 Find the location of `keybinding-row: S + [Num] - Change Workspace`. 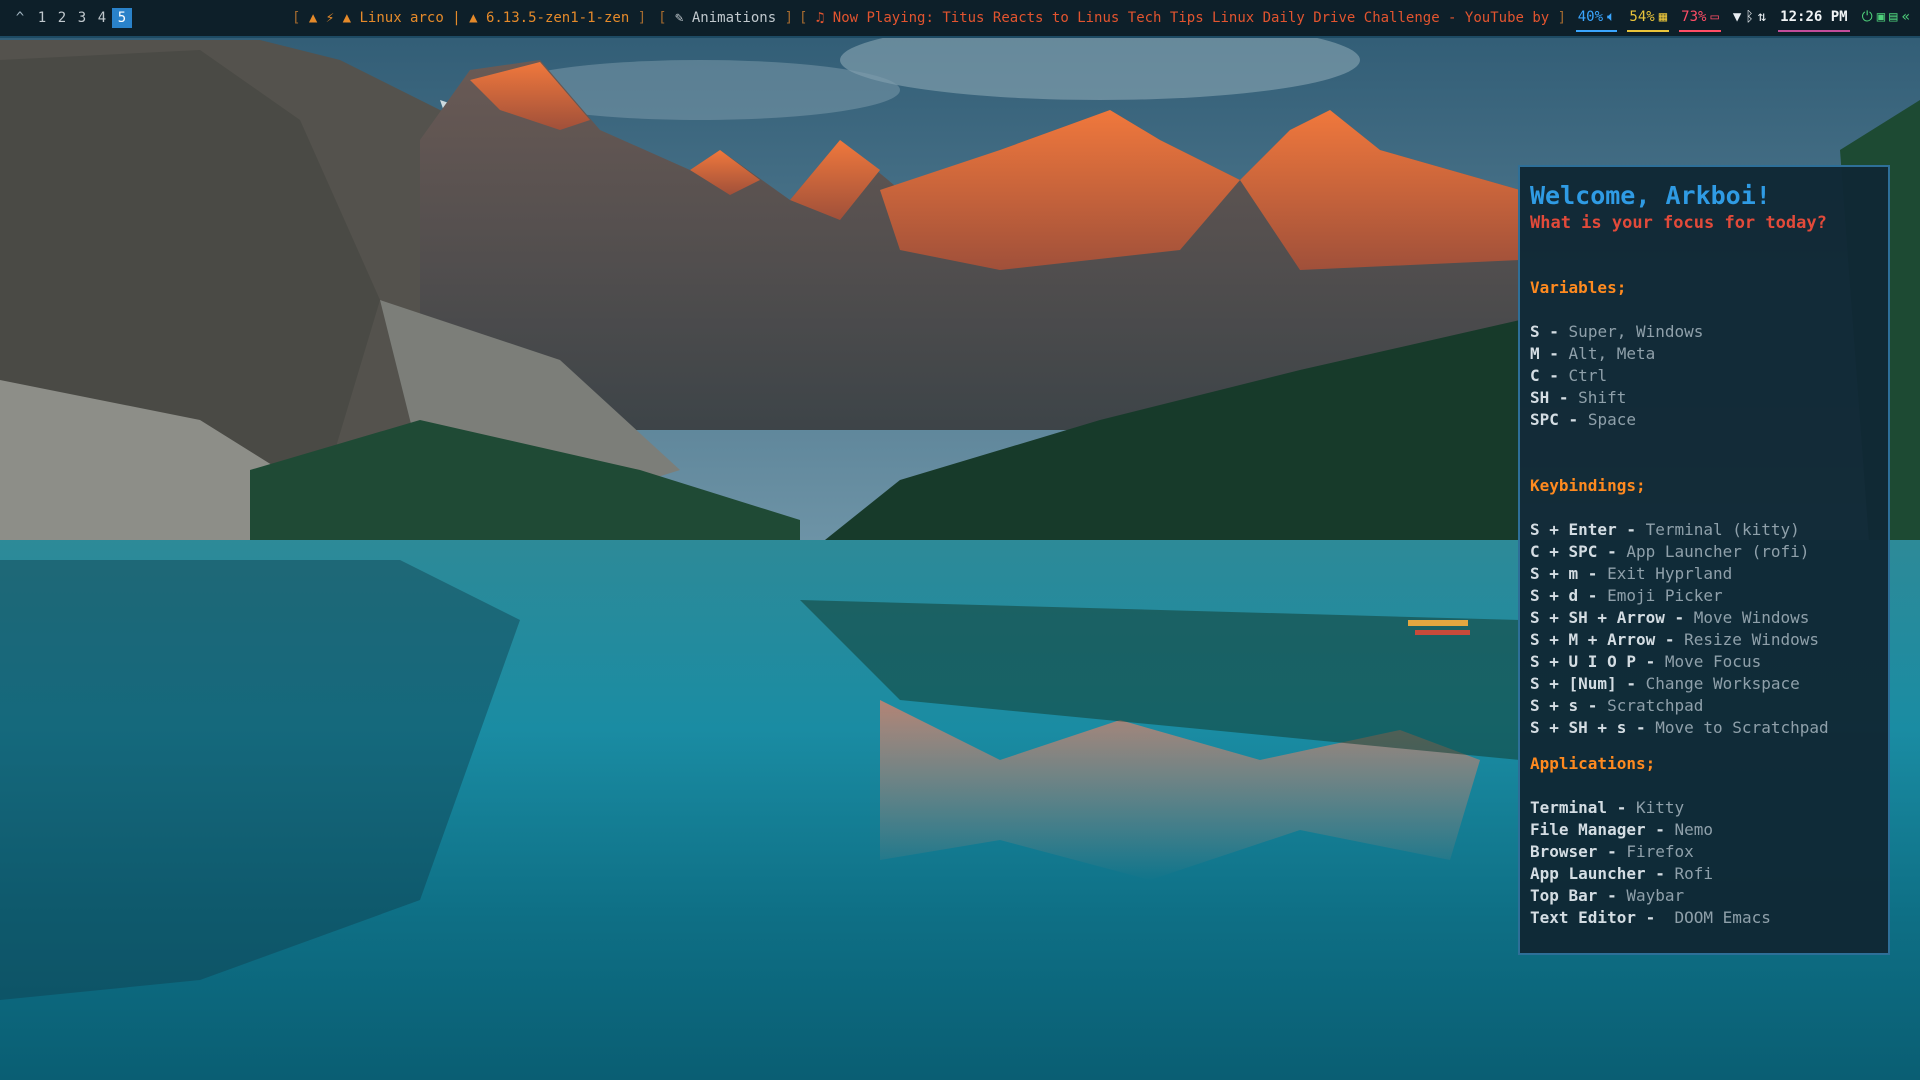

keybinding-row: S + [Num] - Change Workspace is located at coordinates (1665, 683).